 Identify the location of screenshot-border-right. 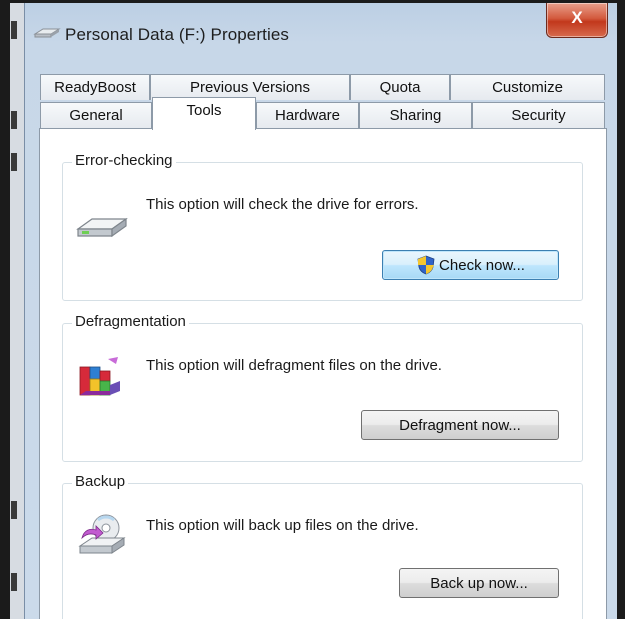
(620, 309).